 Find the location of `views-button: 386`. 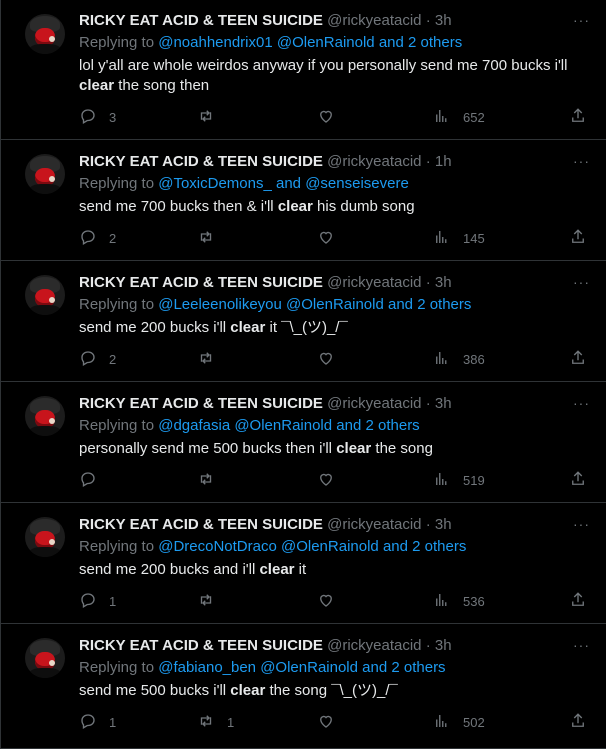

views-button: 386 is located at coordinates (459, 359).